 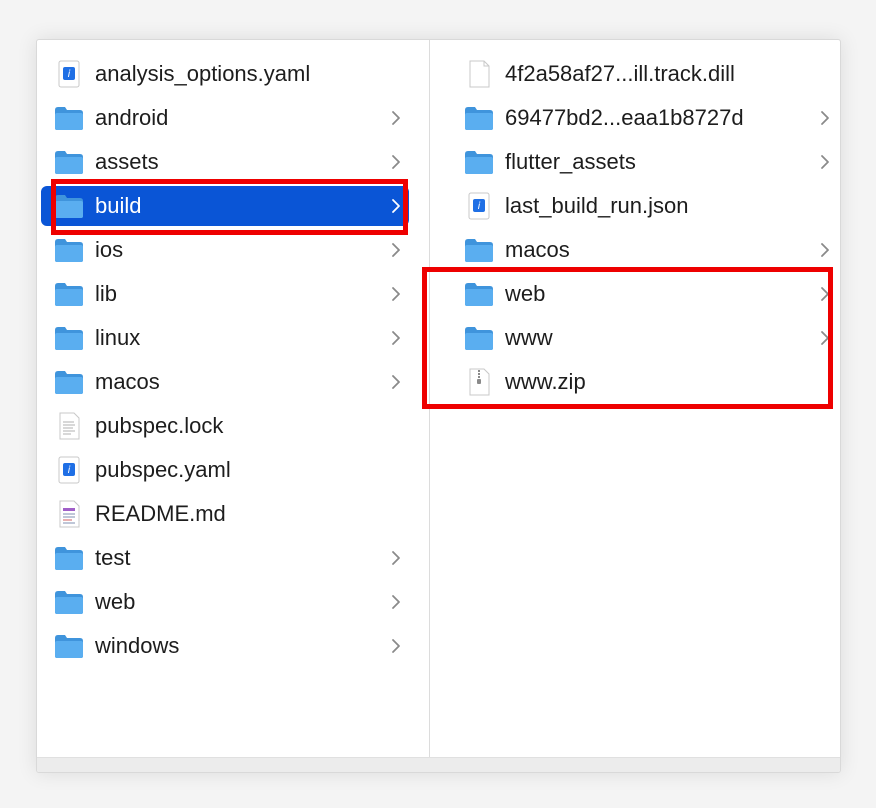 I want to click on file-label: 4f2a58af27...ill.track.dill, so click(x=620, y=73).